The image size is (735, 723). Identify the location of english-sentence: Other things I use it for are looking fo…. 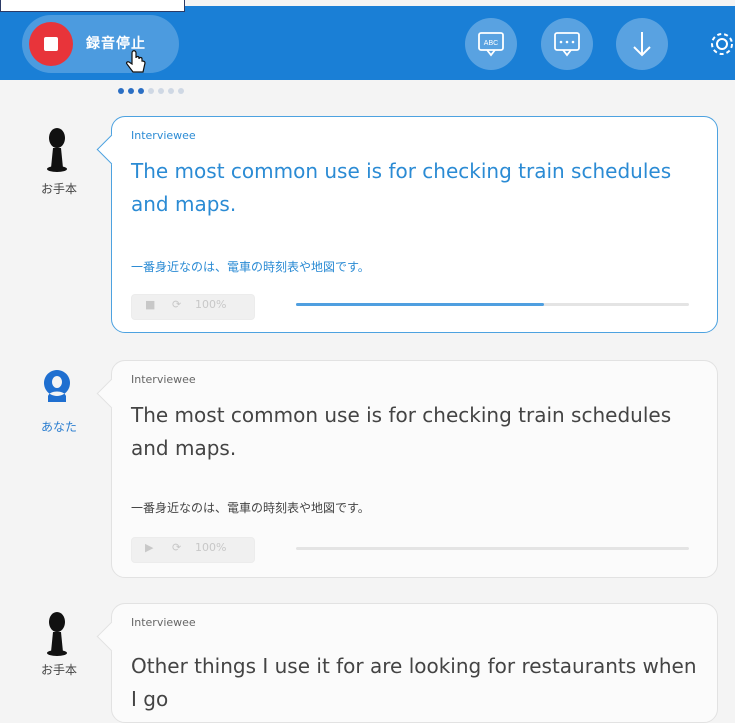
(414, 682).